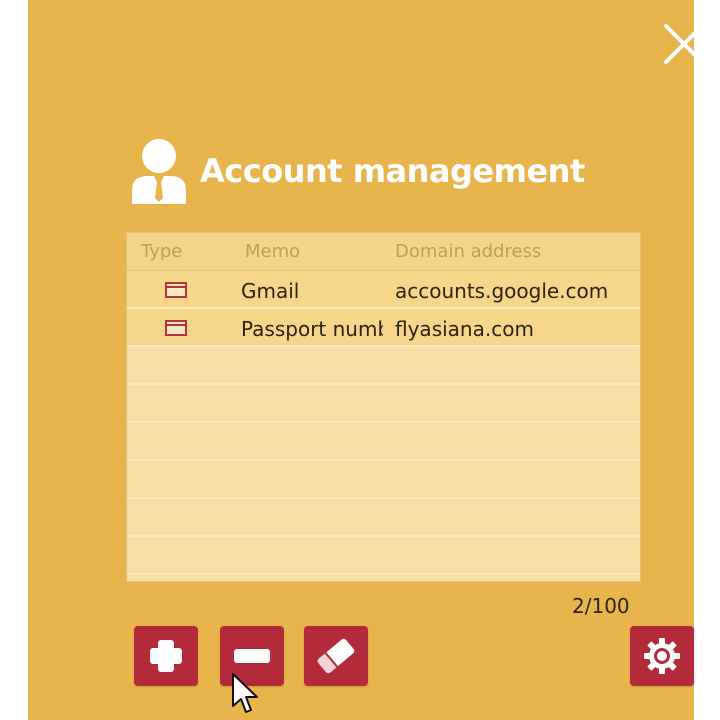 The width and height of the screenshot is (720, 720). What do you see at coordinates (312, 329) in the screenshot?
I see `memo-cell: Passport number` at bounding box center [312, 329].